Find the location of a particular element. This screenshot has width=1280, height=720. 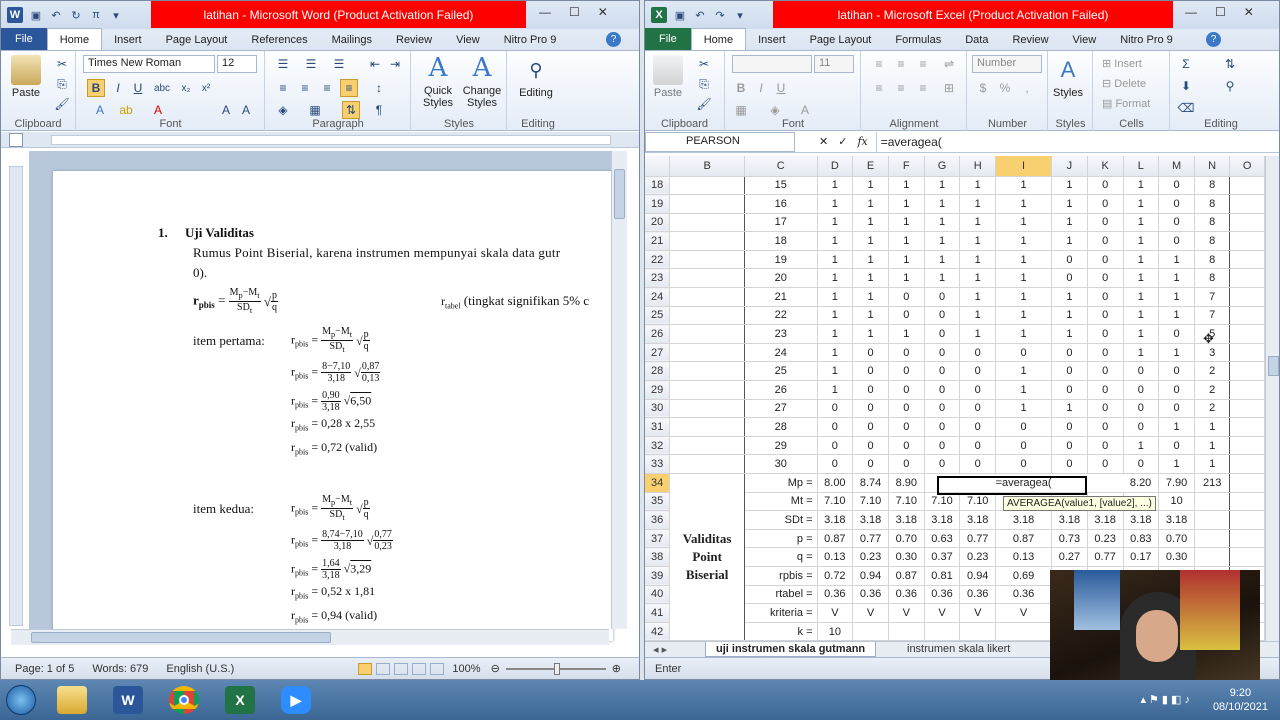

cell: 0.81 is located at coordinates (942, 576).